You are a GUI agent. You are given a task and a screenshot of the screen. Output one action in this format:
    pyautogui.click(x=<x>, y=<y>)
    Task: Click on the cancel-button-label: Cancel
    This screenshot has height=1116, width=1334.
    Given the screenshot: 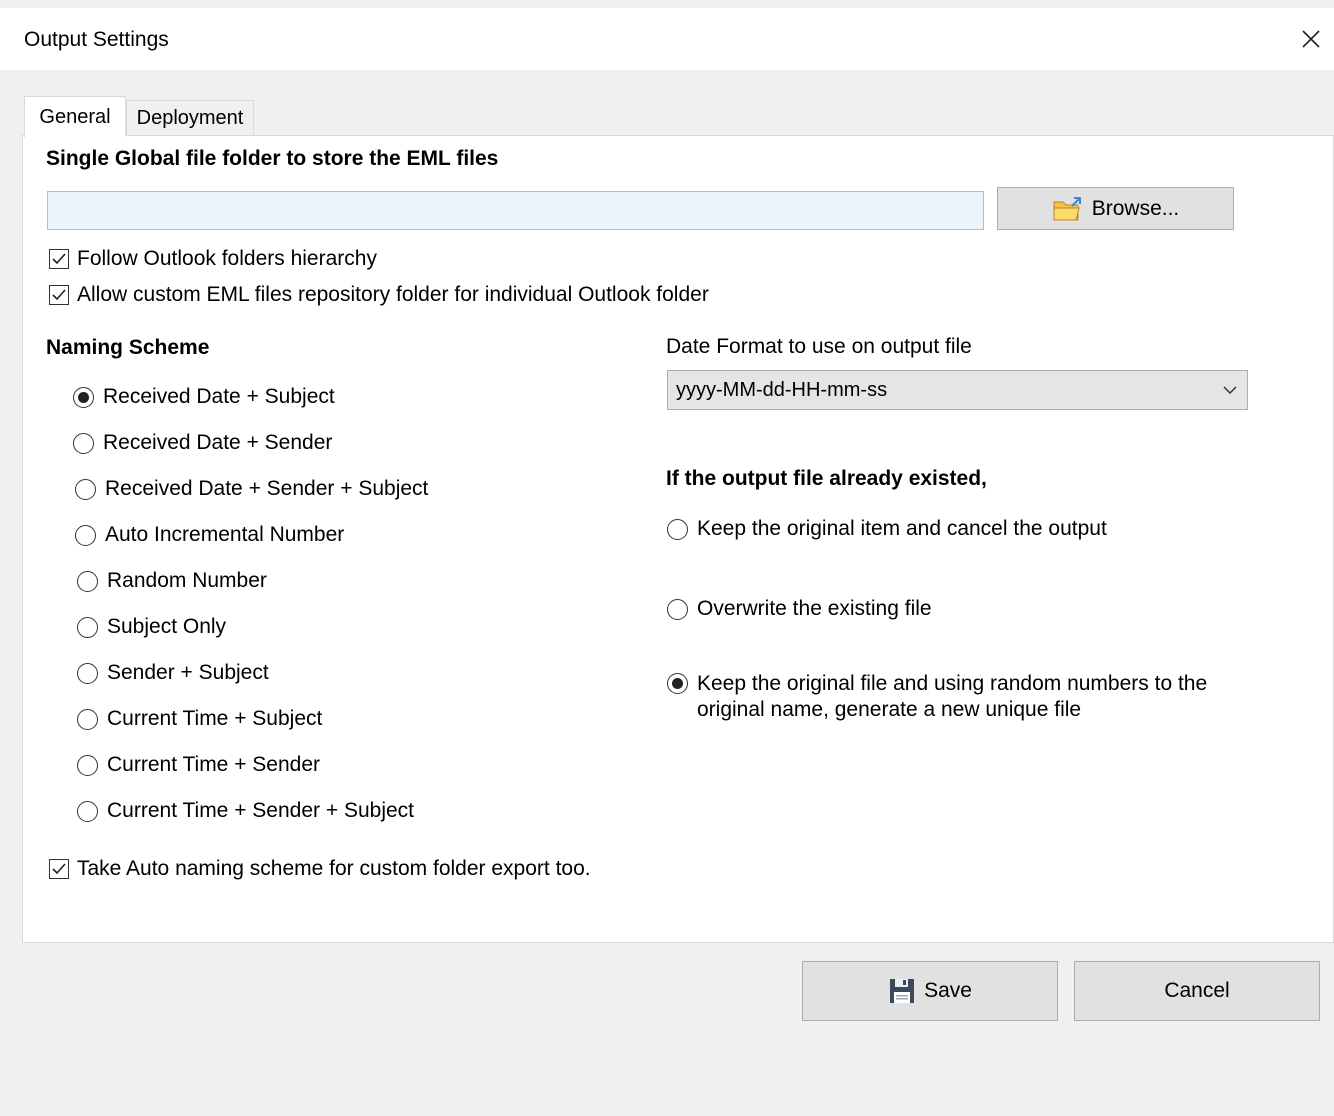 What is the action you would take?
    pyautogui.click(x=1197, y=990)
    